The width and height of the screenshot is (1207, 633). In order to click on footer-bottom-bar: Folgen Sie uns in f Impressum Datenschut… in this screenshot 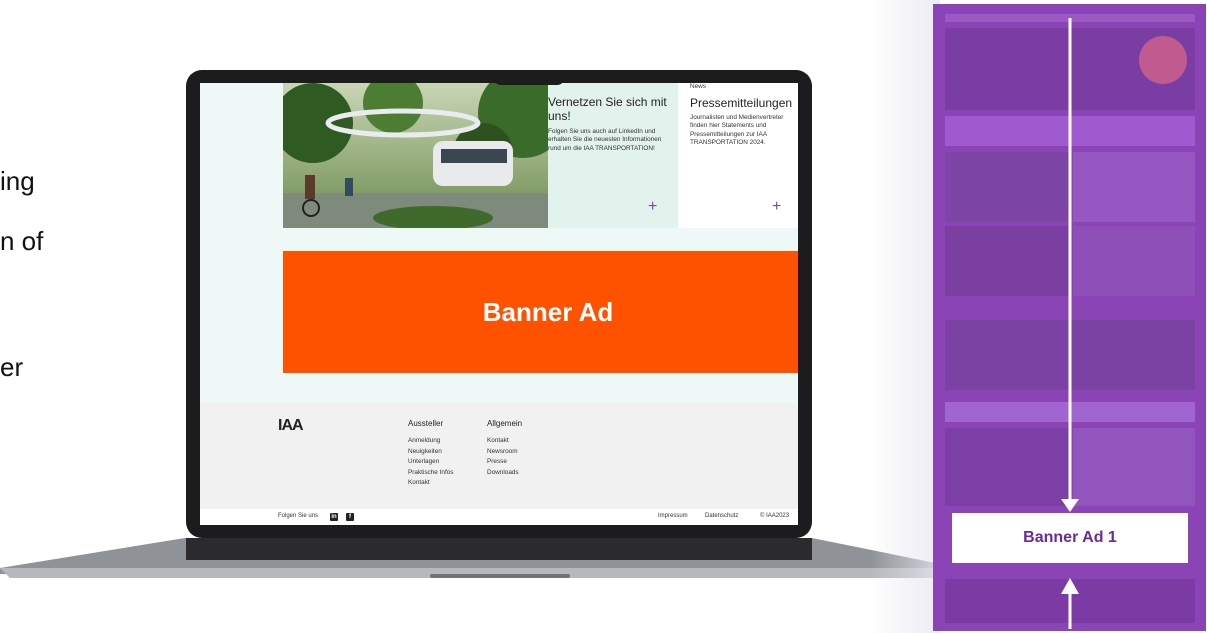, I will do `click(499, 517)`.